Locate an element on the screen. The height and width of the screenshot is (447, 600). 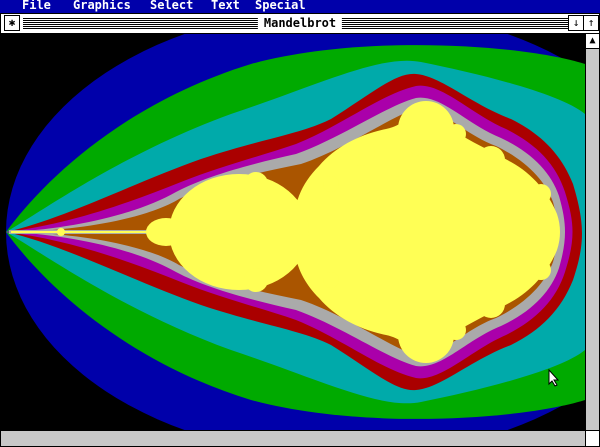
window-title: Mandelbrot is located at coordinates (300, 23).